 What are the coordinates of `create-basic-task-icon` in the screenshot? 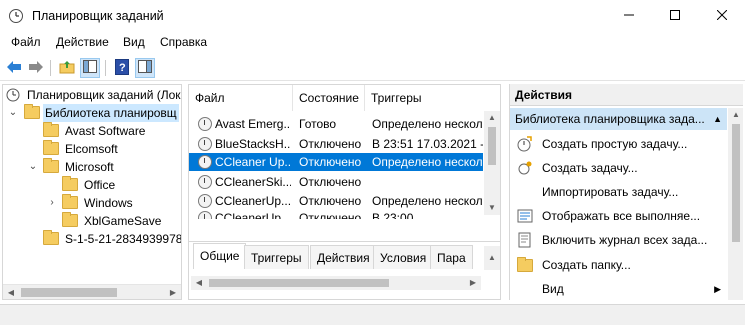 It's located at (525, 144).